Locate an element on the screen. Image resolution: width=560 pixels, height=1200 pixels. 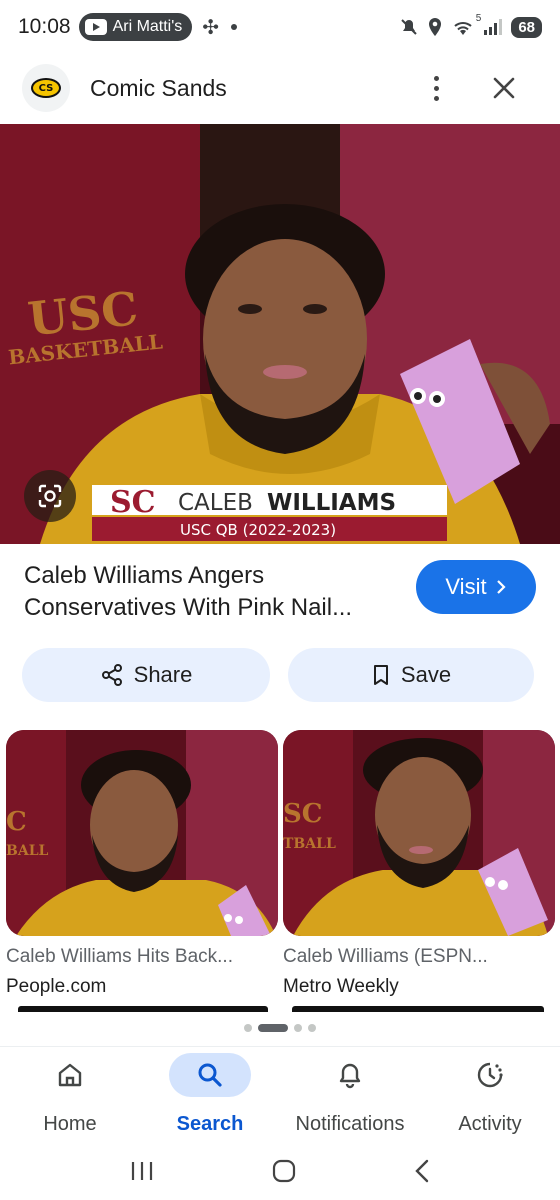
close-button is located at coordinates (504, 88).